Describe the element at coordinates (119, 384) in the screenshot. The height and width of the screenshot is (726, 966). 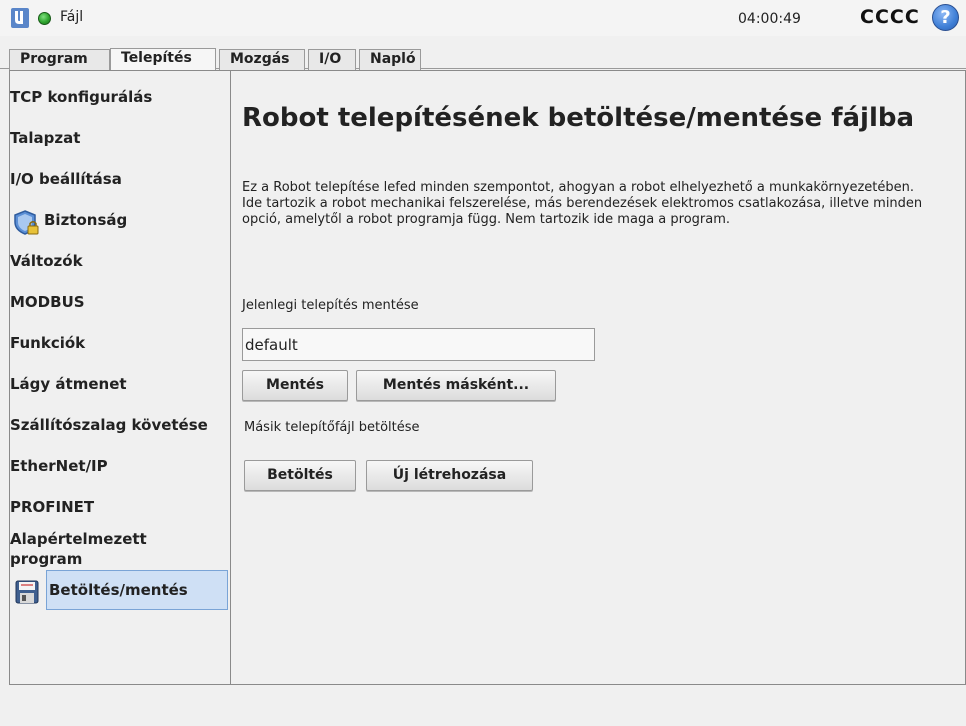
I see `sidebar-item-lagy-atmenet: Lágy átmenet` at that location.